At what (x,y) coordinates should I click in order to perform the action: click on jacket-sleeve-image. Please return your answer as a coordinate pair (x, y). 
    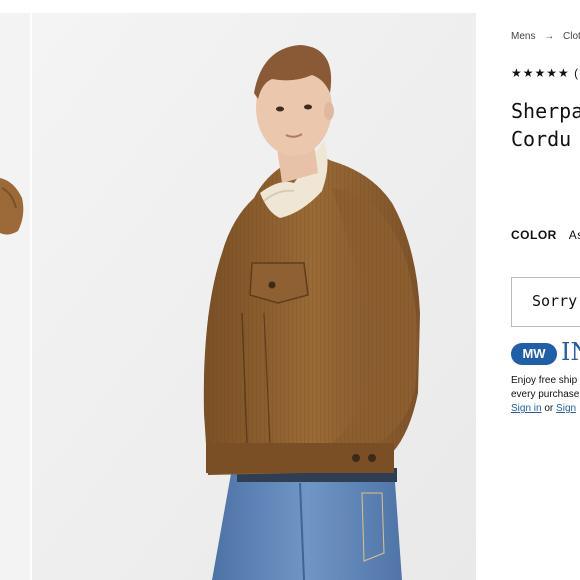
    Looking at the image, I should click on (15, 296).